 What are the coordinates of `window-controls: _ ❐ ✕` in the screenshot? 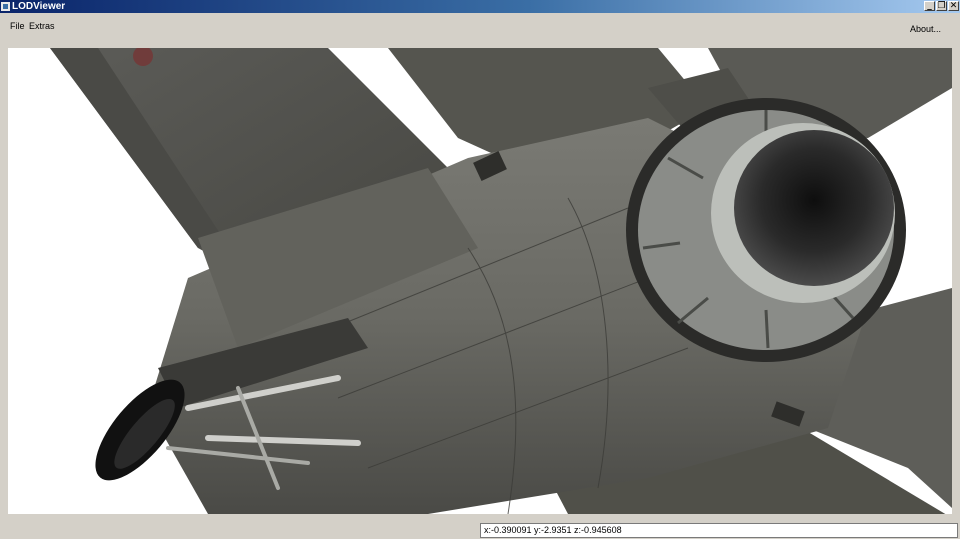 It's located at (941, 6).